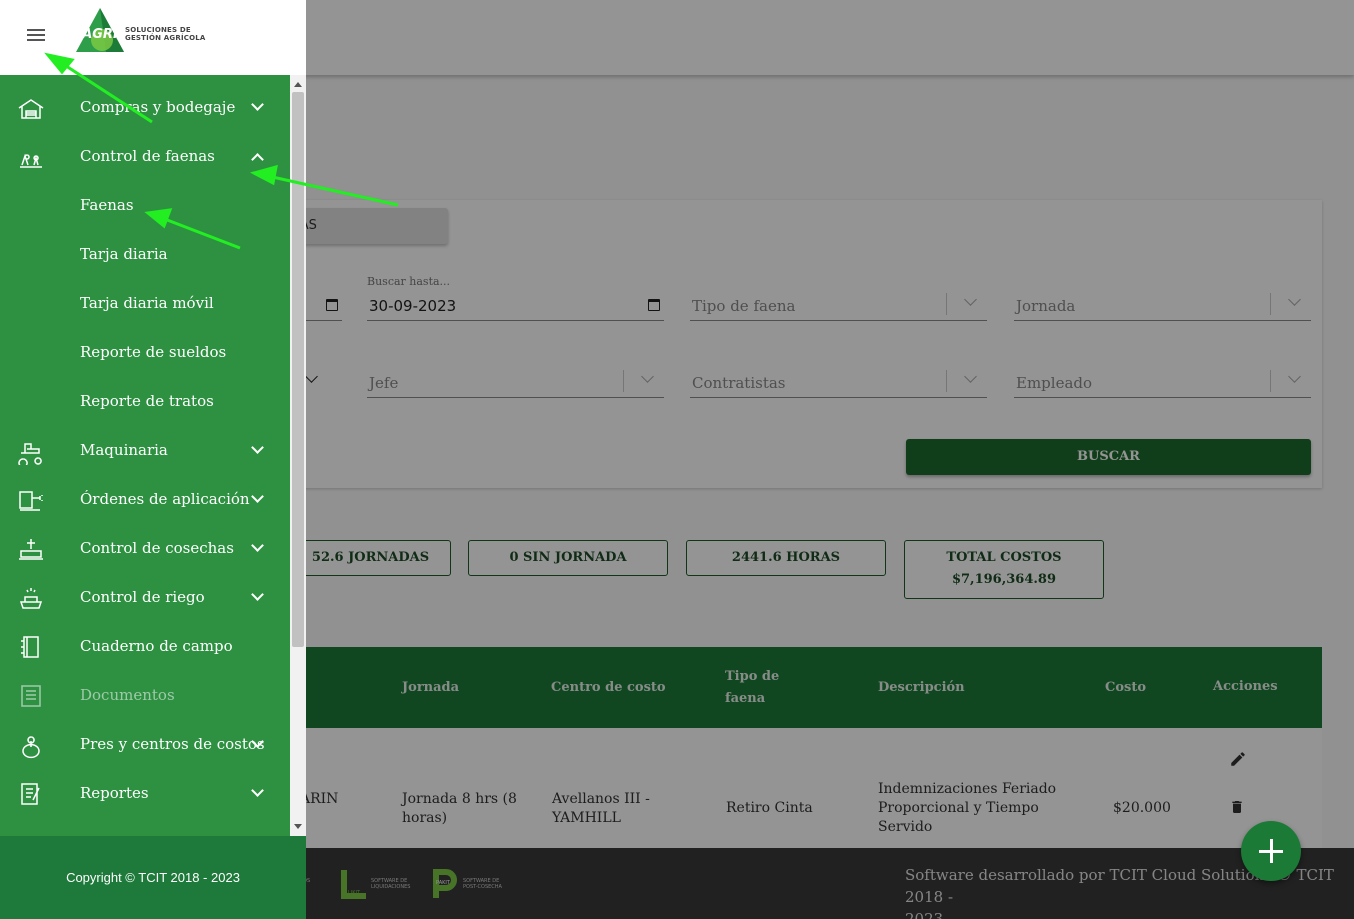 The image size is (1354, 919). I want to click on menu-item-label: Órdenes de aplicación, so click(165, 499).